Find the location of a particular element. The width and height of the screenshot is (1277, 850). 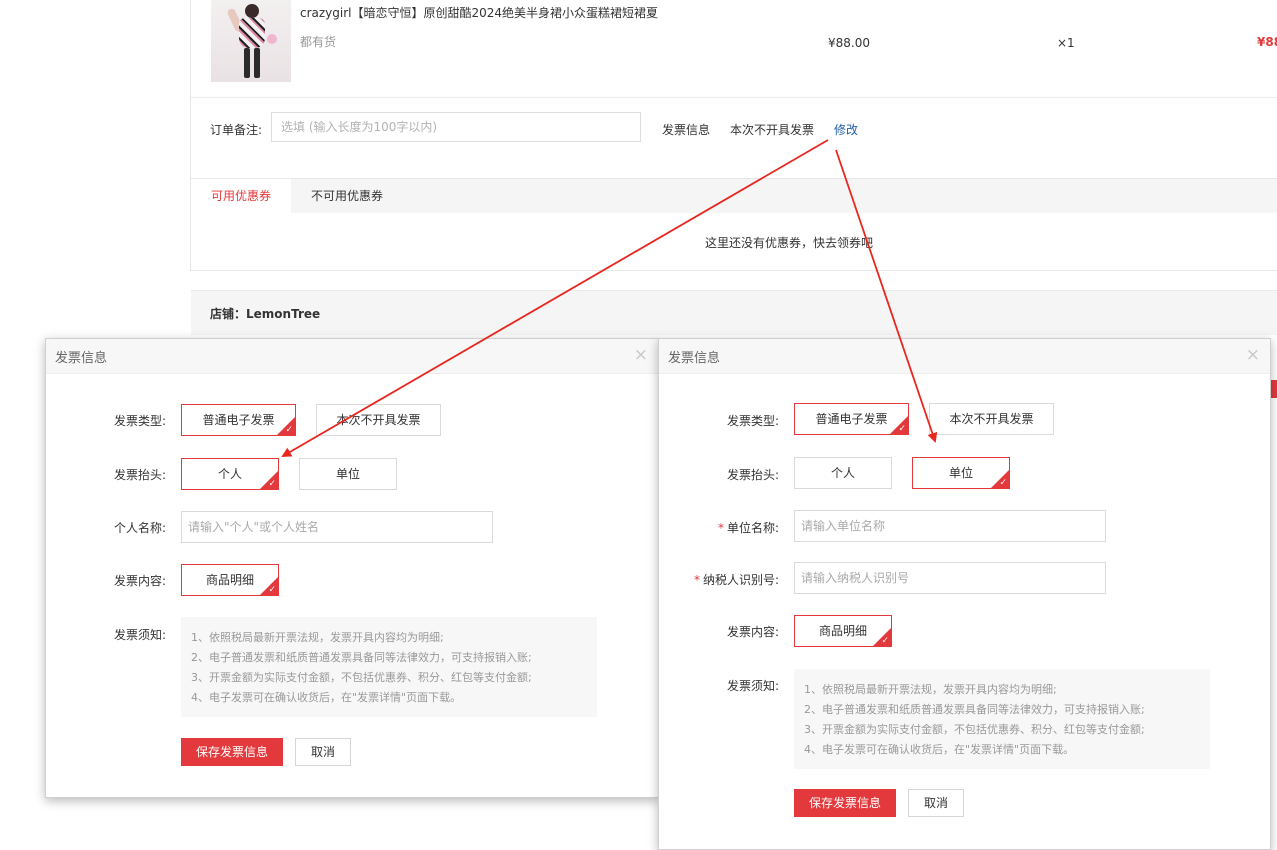

remark-label: 订单备注: is located at coordinates (236, 130).